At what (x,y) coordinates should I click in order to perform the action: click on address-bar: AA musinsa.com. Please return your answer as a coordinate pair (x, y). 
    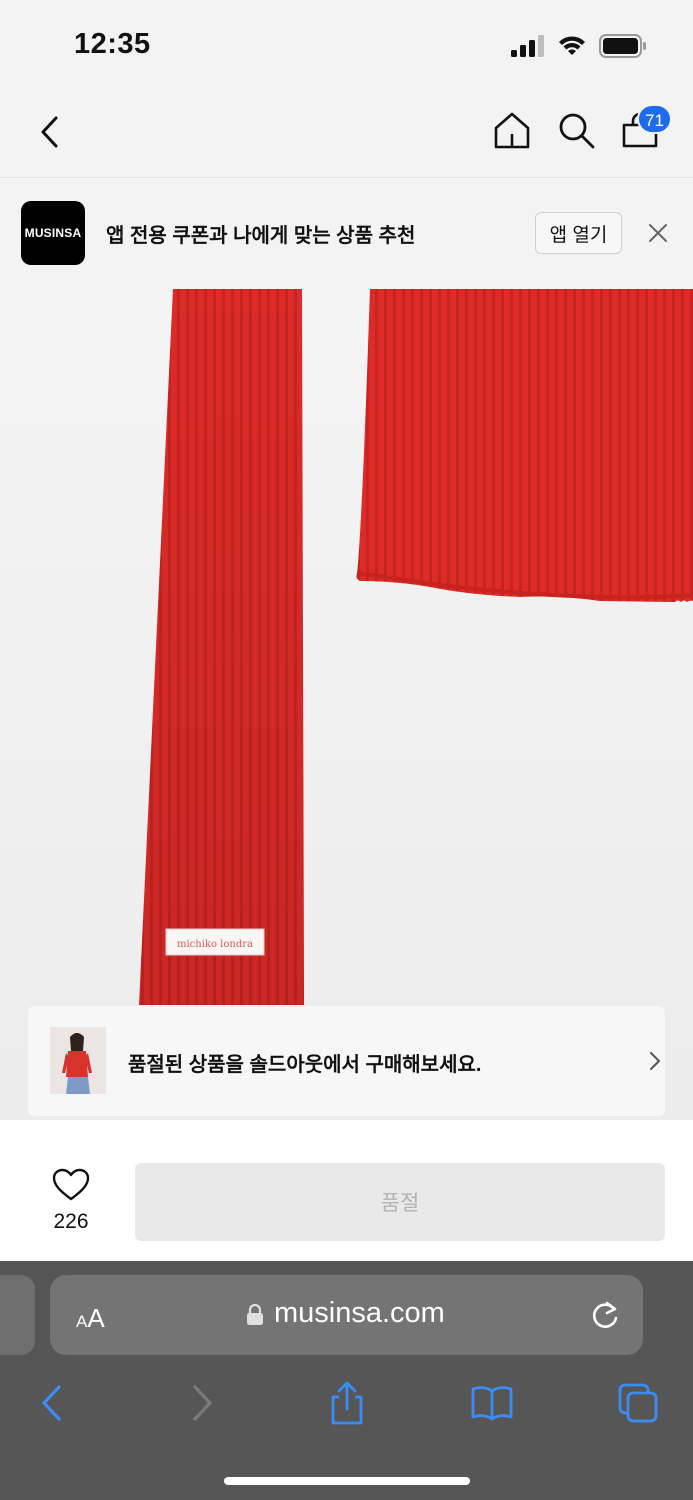
    Looking at the image, I should click on (346, 1315).